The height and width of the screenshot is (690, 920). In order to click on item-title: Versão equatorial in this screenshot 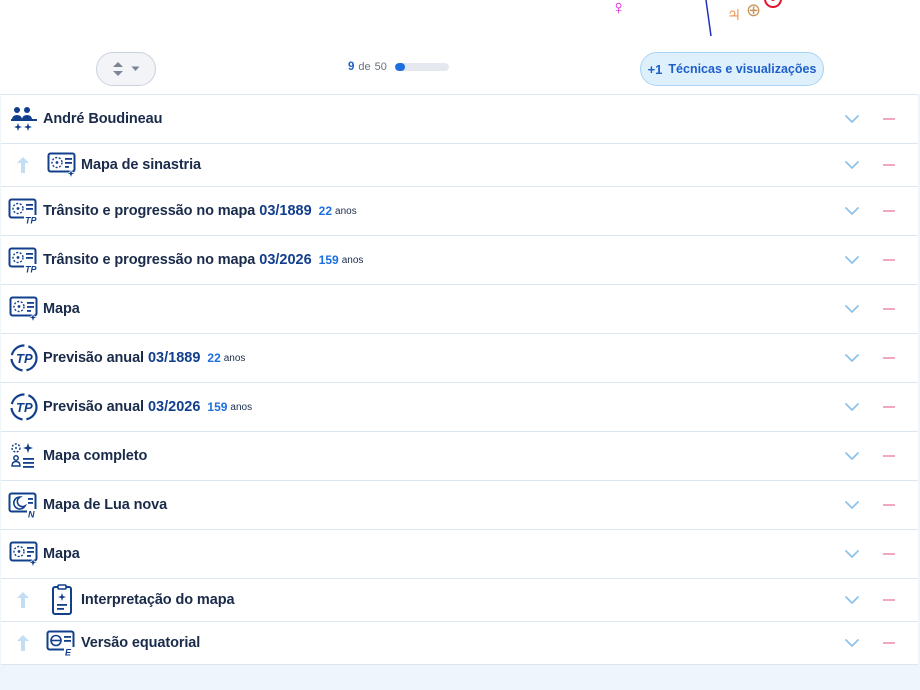, I will do `click(141, 643)`.